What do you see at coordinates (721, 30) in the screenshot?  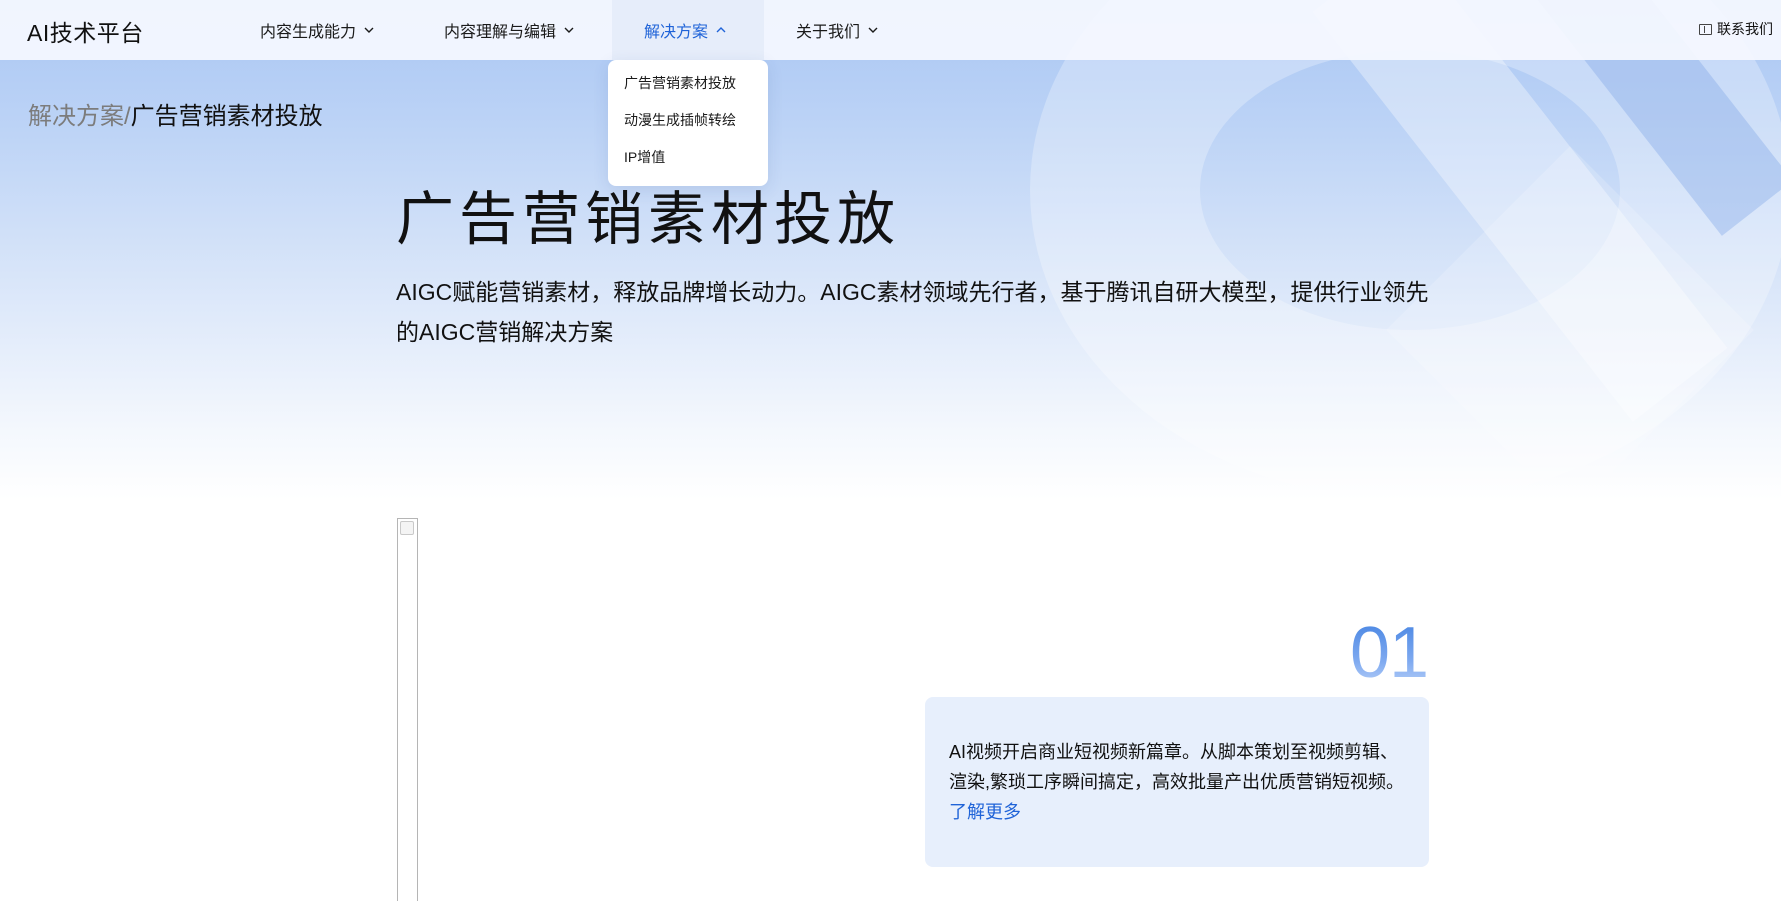 I see `chevron-up-icon` at bounding box center [721, 30].